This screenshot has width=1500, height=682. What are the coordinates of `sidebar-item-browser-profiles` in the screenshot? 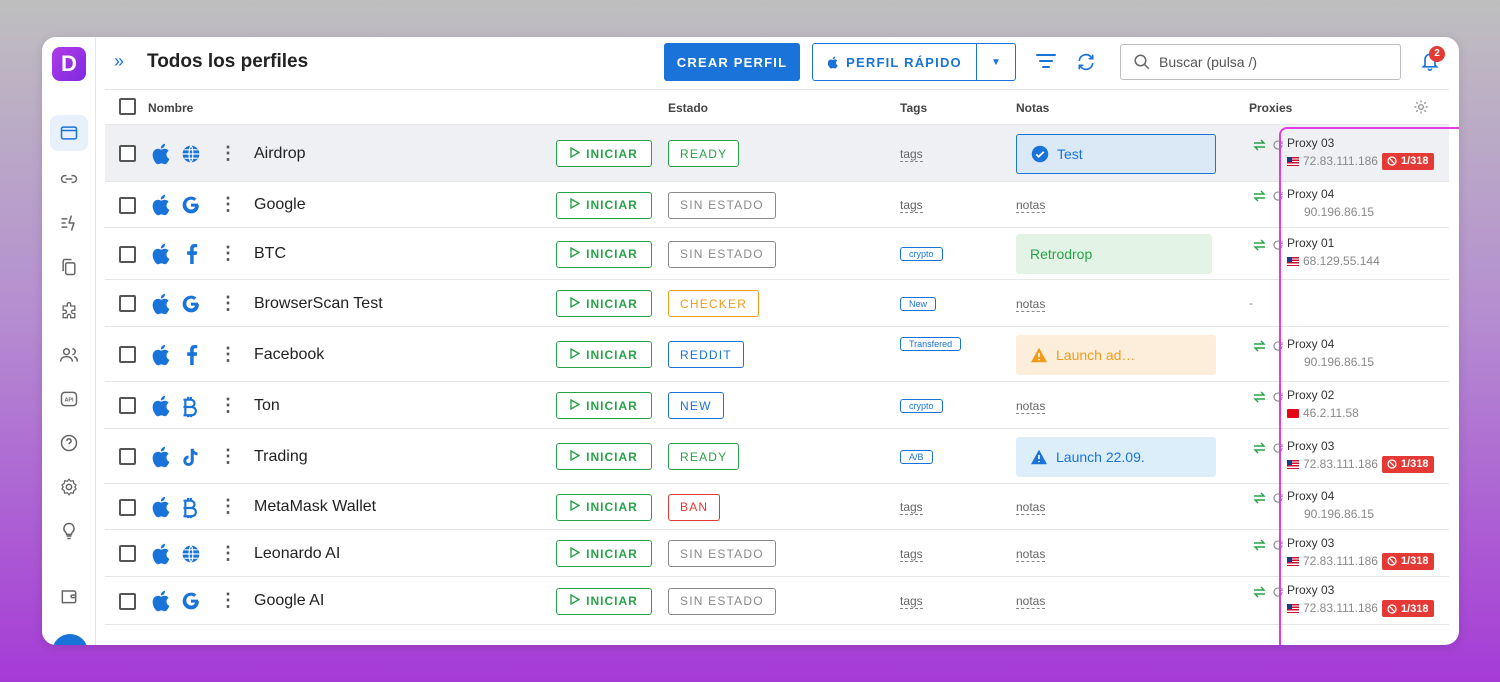 It's located at (69, 133).